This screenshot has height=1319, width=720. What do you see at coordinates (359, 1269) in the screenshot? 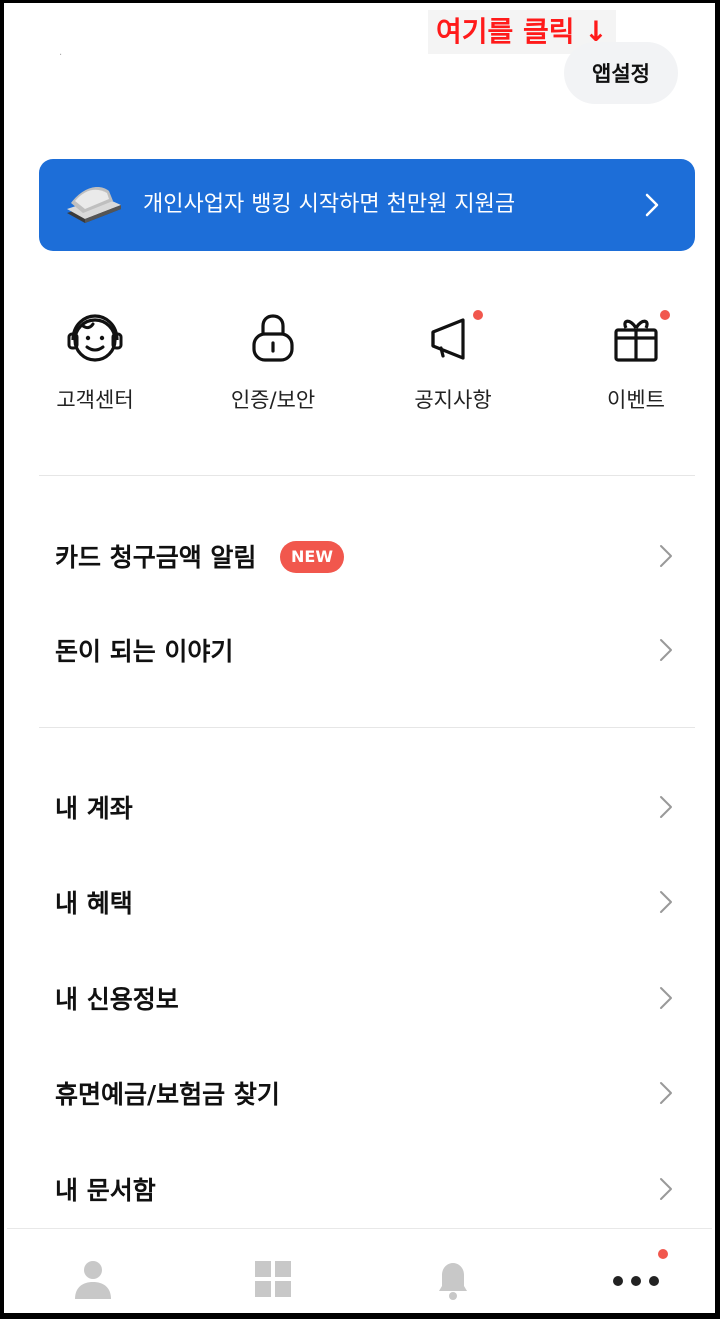
I see `bottom-tab-bar` at bounding box center [359, 1269].